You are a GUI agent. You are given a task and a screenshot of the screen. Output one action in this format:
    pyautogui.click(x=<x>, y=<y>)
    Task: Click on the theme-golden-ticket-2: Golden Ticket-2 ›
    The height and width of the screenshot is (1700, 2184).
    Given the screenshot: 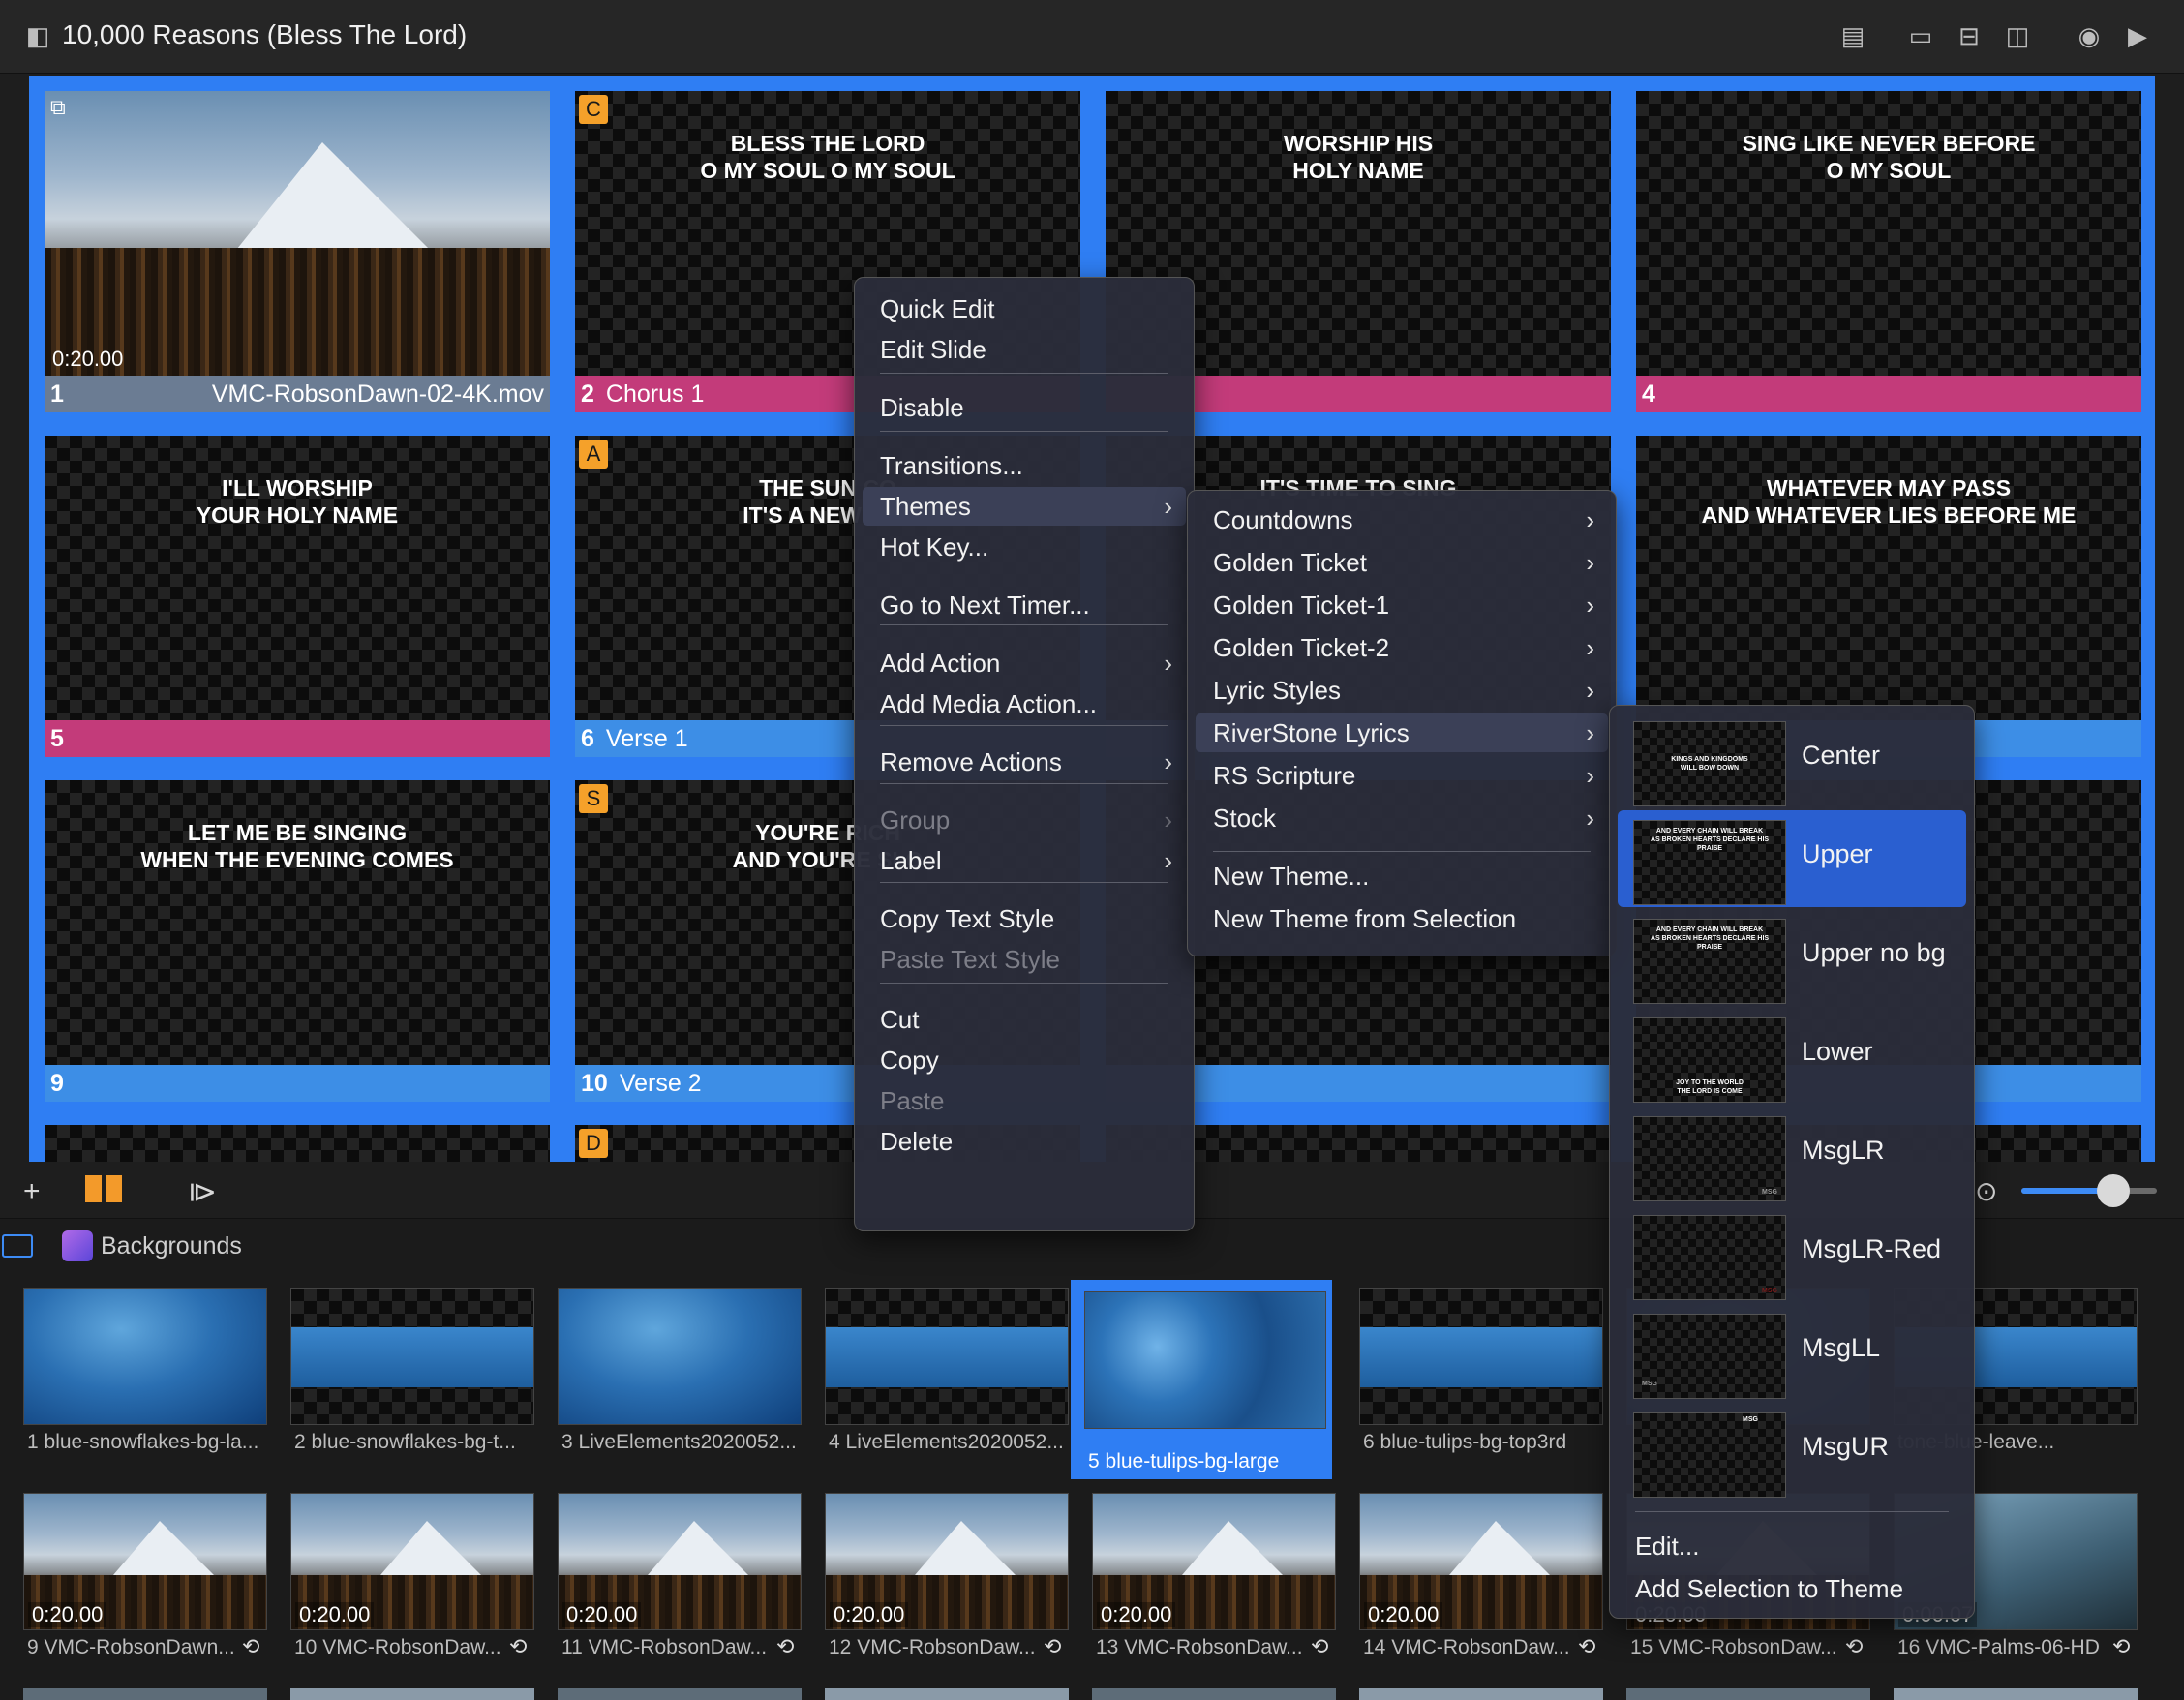 What is the action you would take?
    pyautogui.click(x=1402, y=648)
    